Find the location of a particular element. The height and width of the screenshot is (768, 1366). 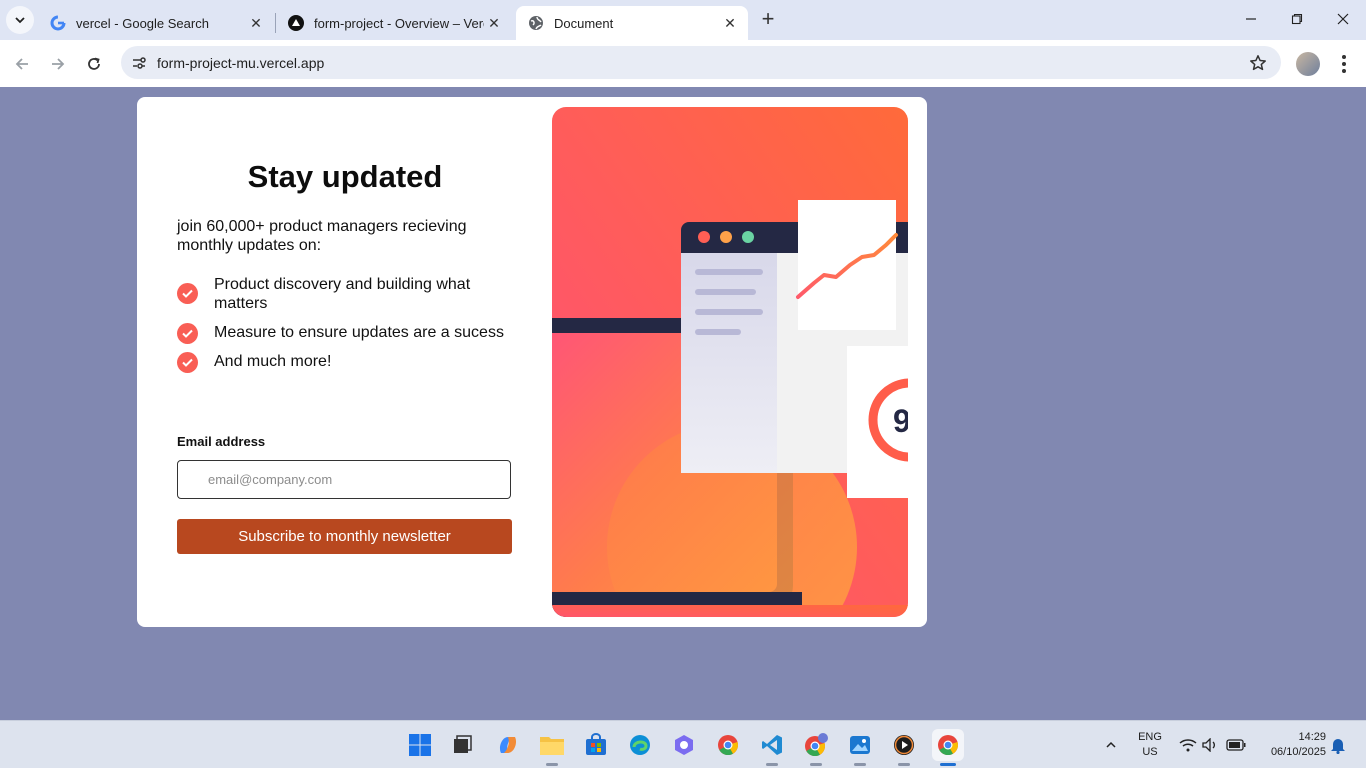

site-info-button is located at coordinates (139, 63).